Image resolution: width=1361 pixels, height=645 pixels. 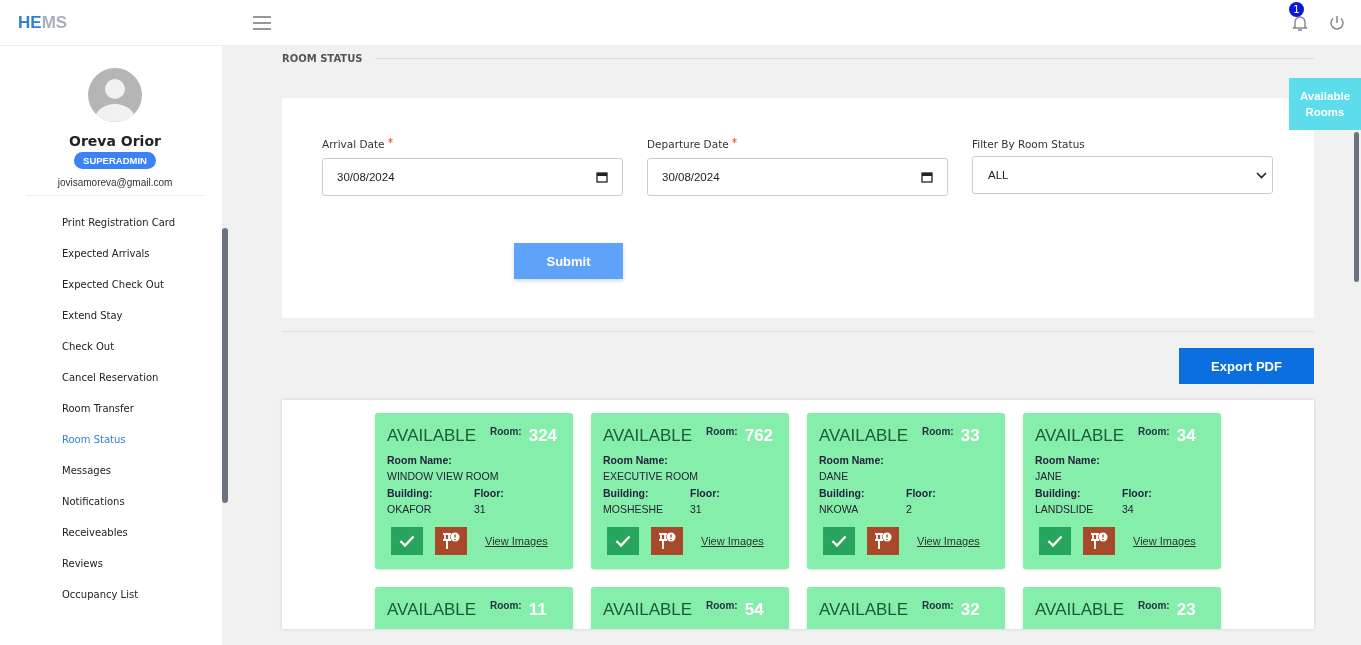 I want to click on sidebar-item: Room Status, so click(x=94, y=449).